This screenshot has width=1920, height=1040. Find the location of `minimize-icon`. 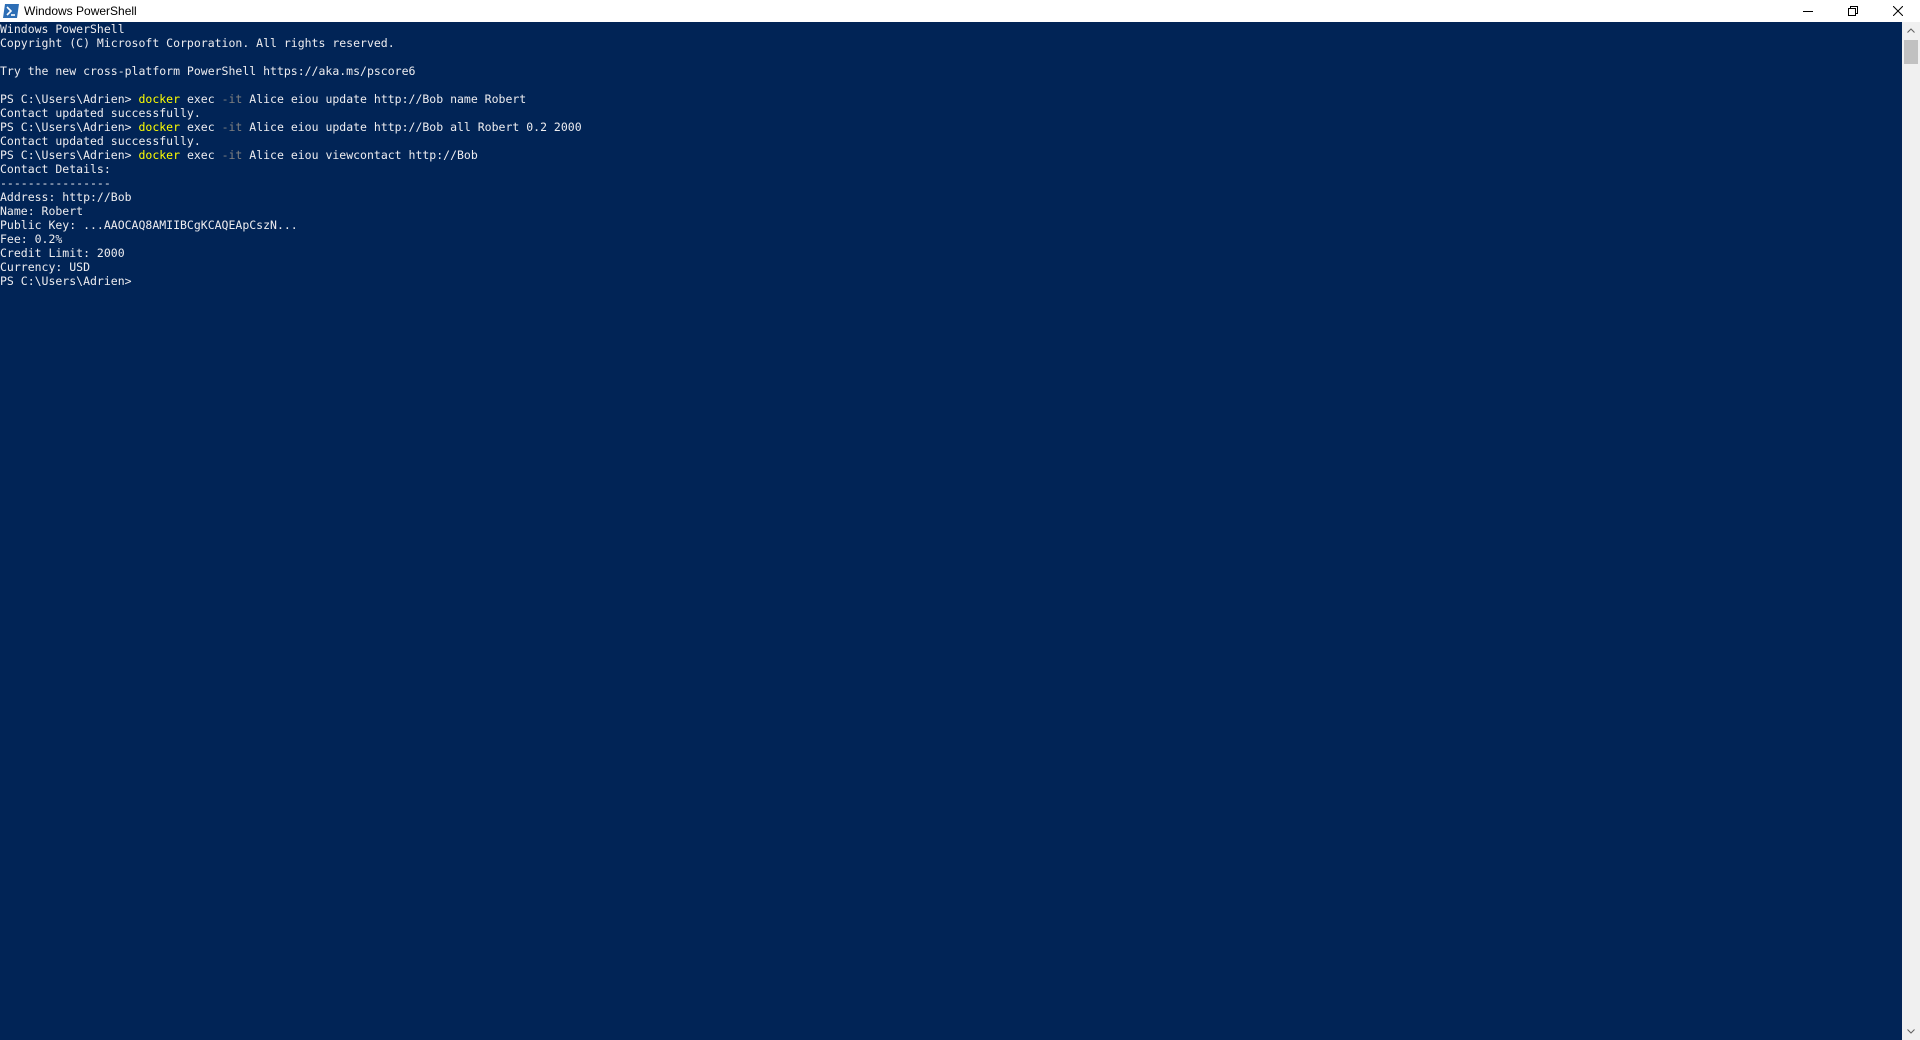

minimize-icon is located at coordinates (1807, 11).